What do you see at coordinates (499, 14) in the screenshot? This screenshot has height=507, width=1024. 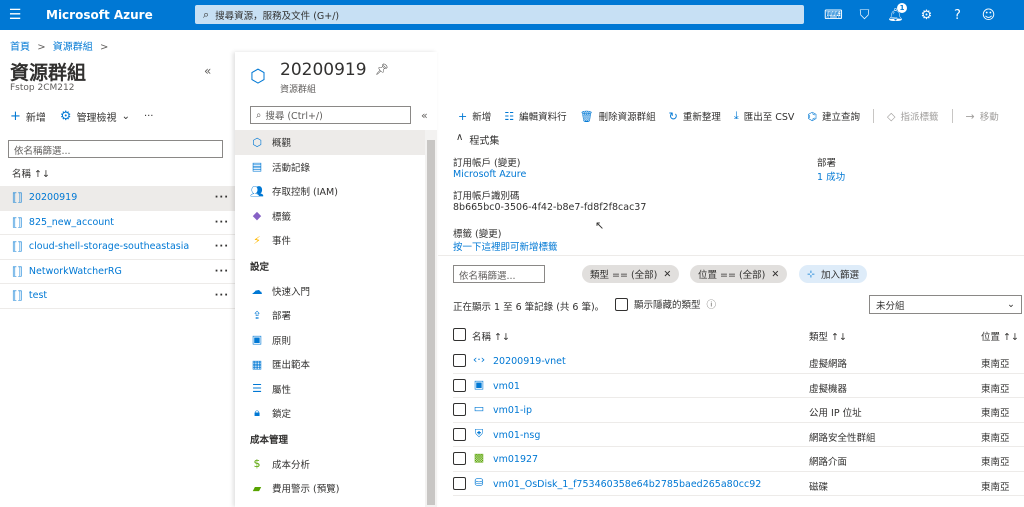 I see `global-search-input: ⌕ 搜尋資源，服務及文件 (G+/)` at bounding box center [499, 14].